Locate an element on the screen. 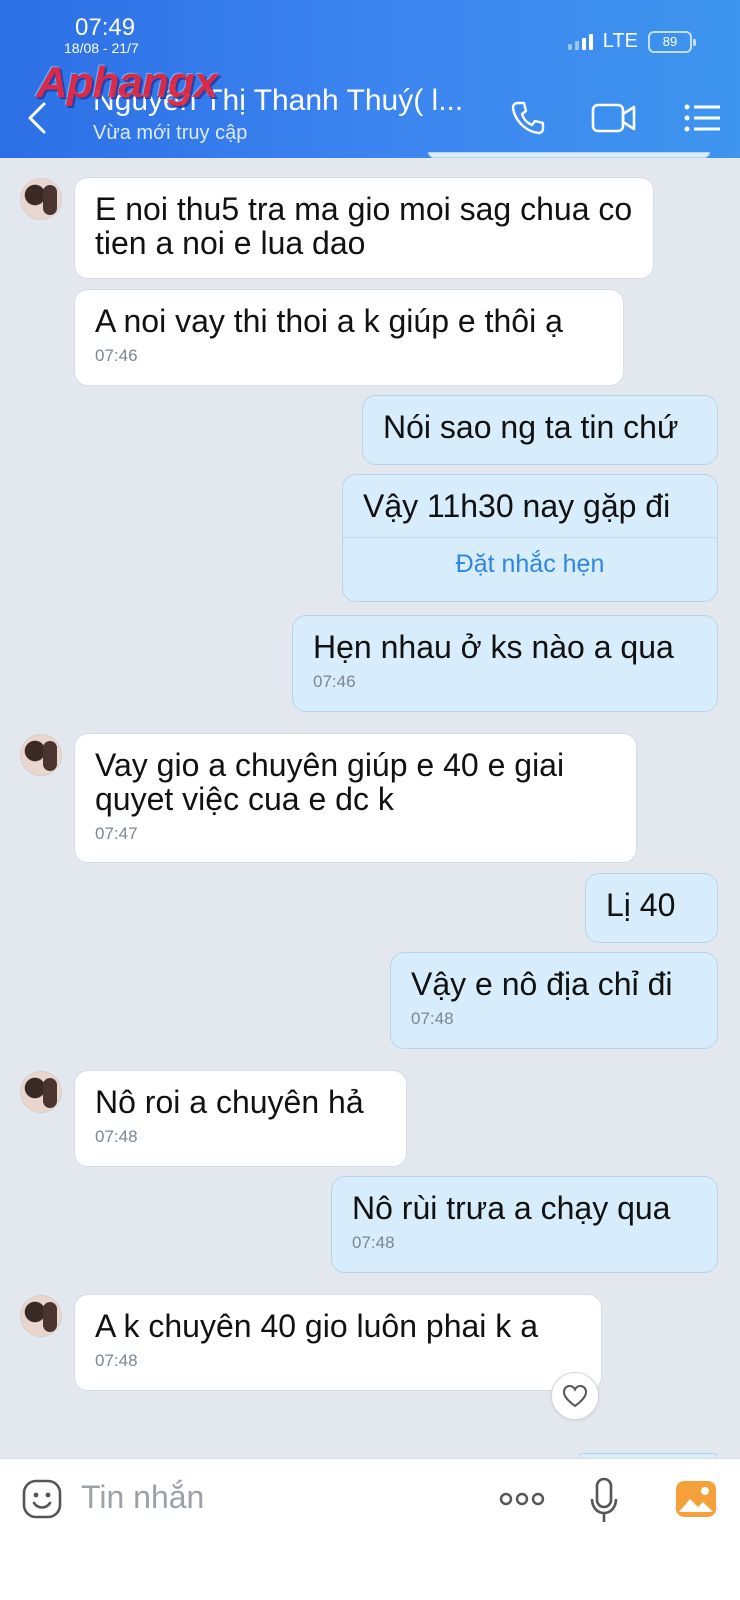 This screenshot has height=1600, width=740. message-input: Tin nhắn is located at coordinates (142, 1497).